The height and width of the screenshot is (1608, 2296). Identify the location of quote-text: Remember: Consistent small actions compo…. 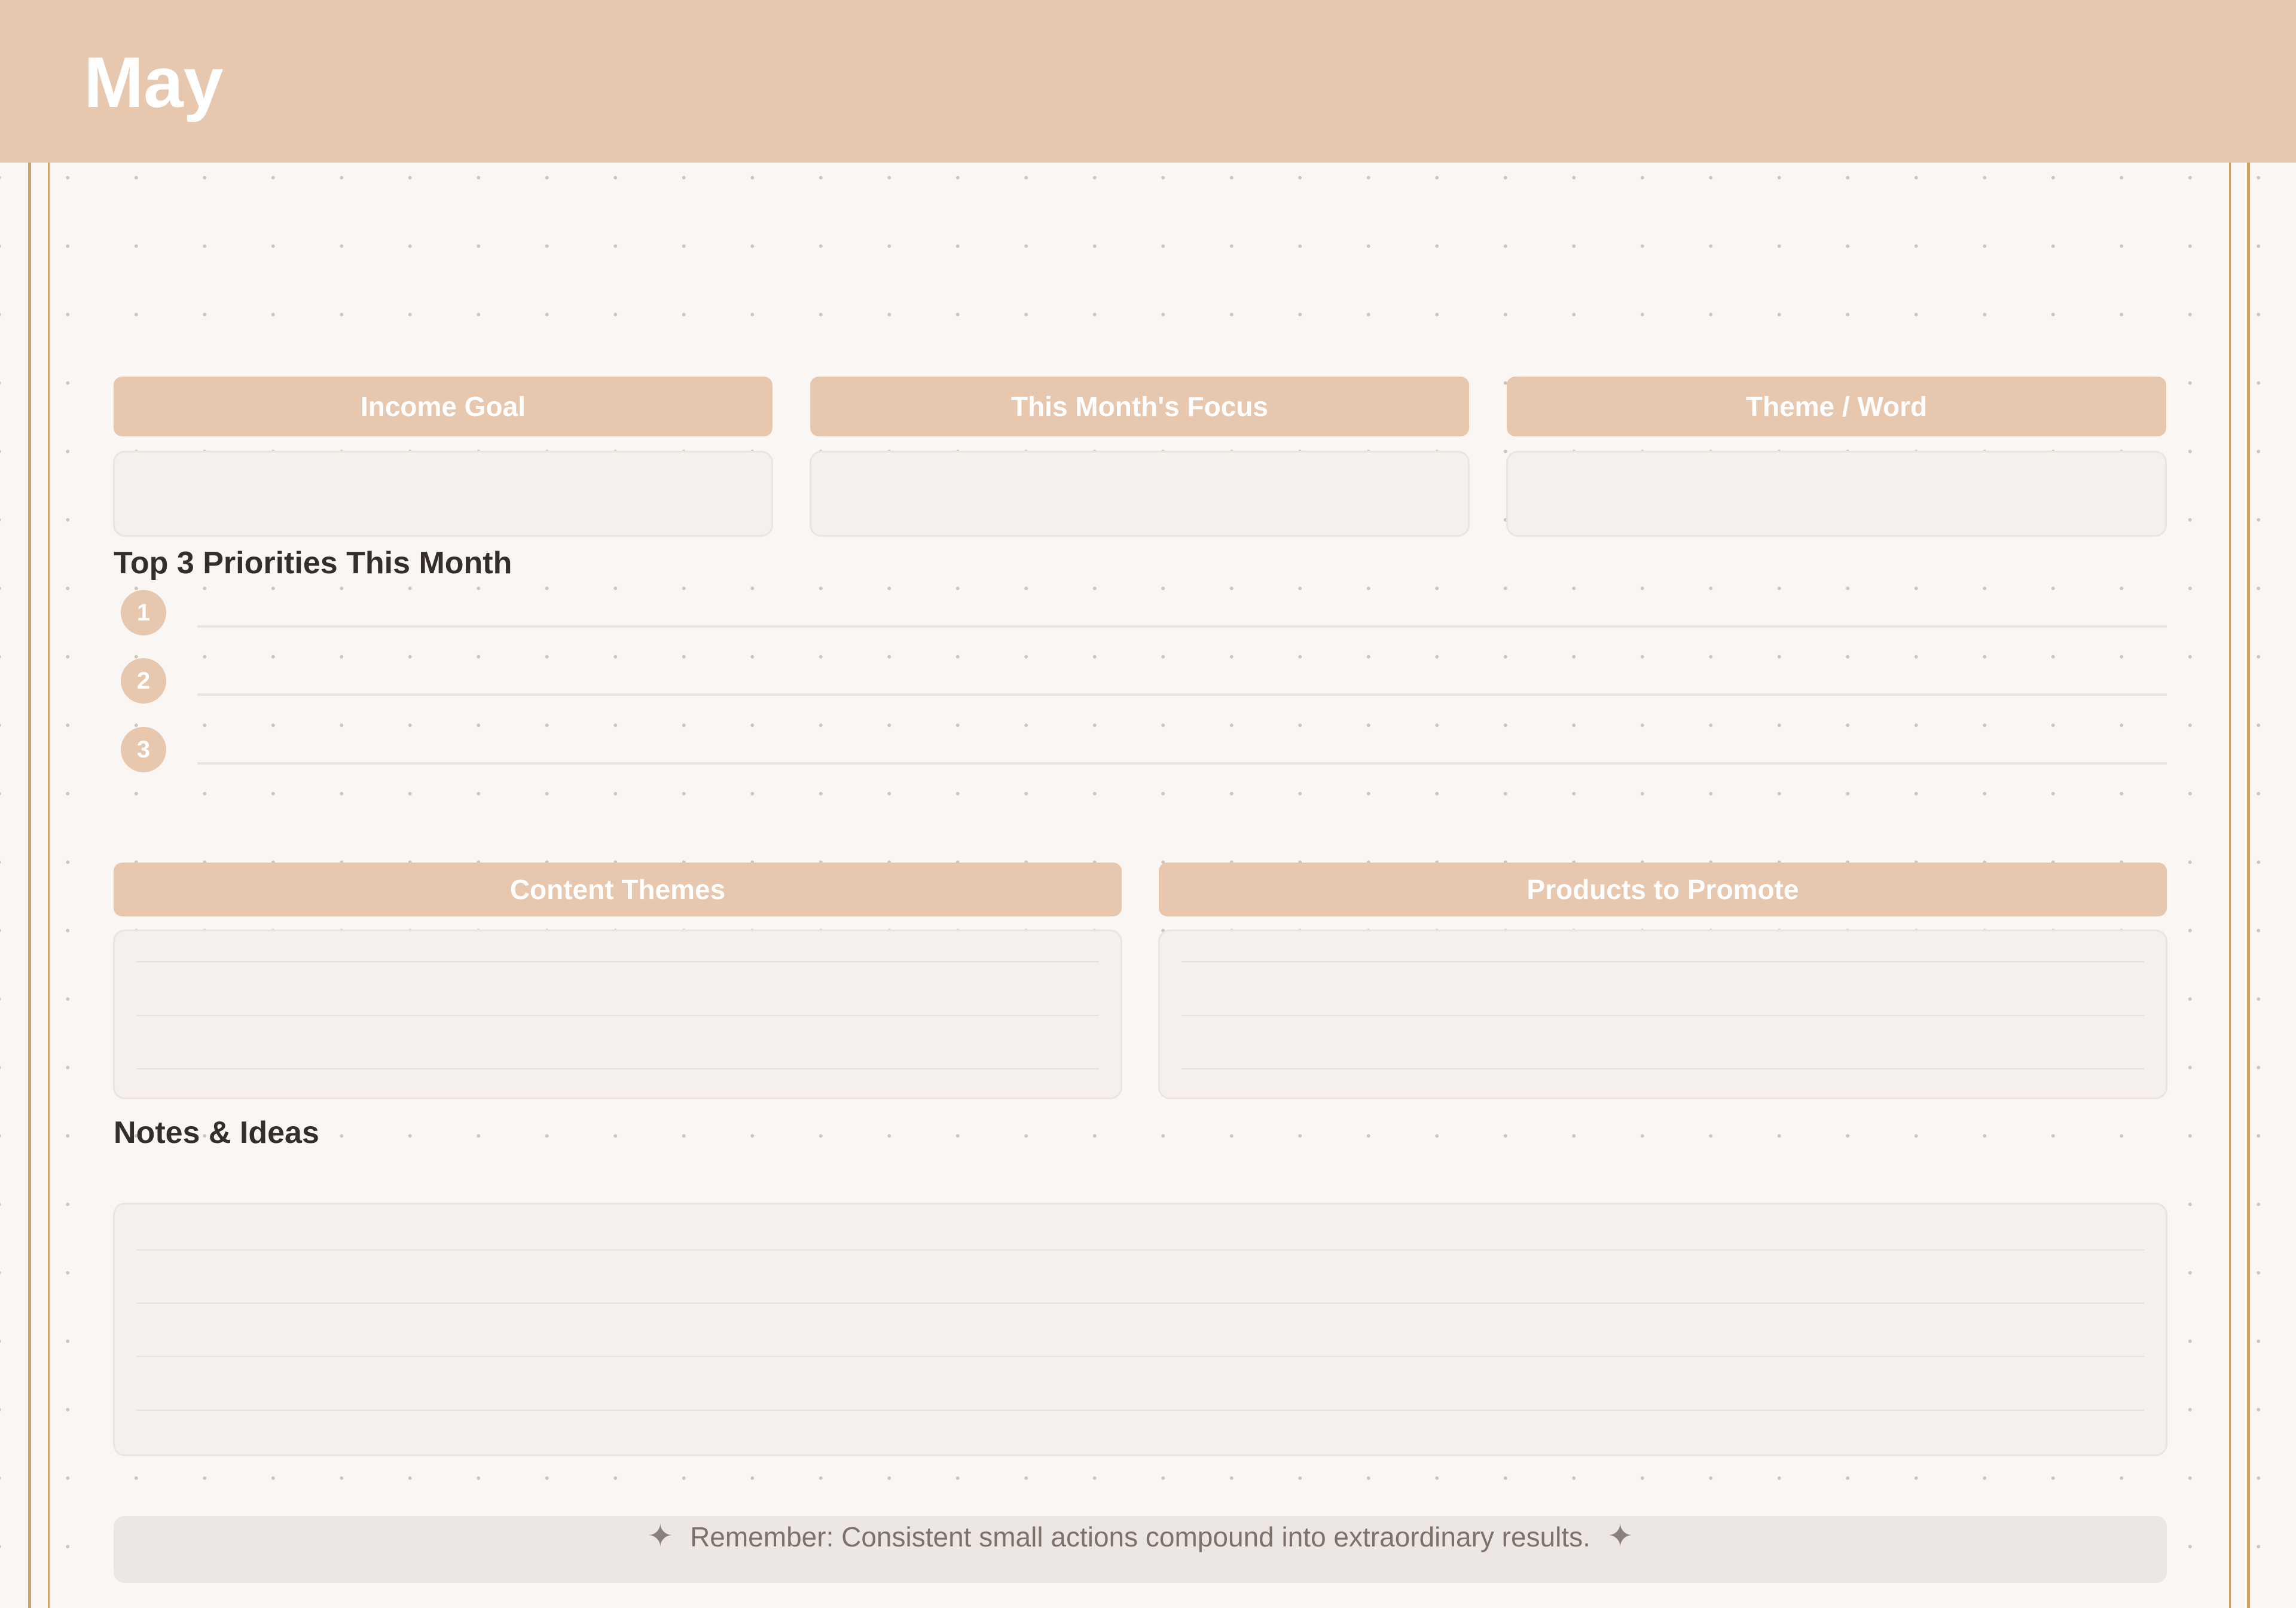
(1140, 1536).